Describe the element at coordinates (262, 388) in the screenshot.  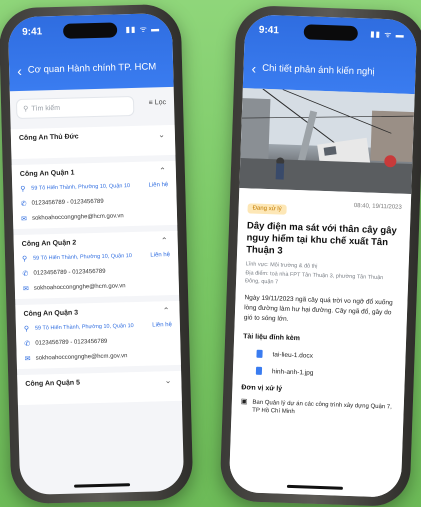
I see `unit-title: Đơn vị xử lý` at that location.